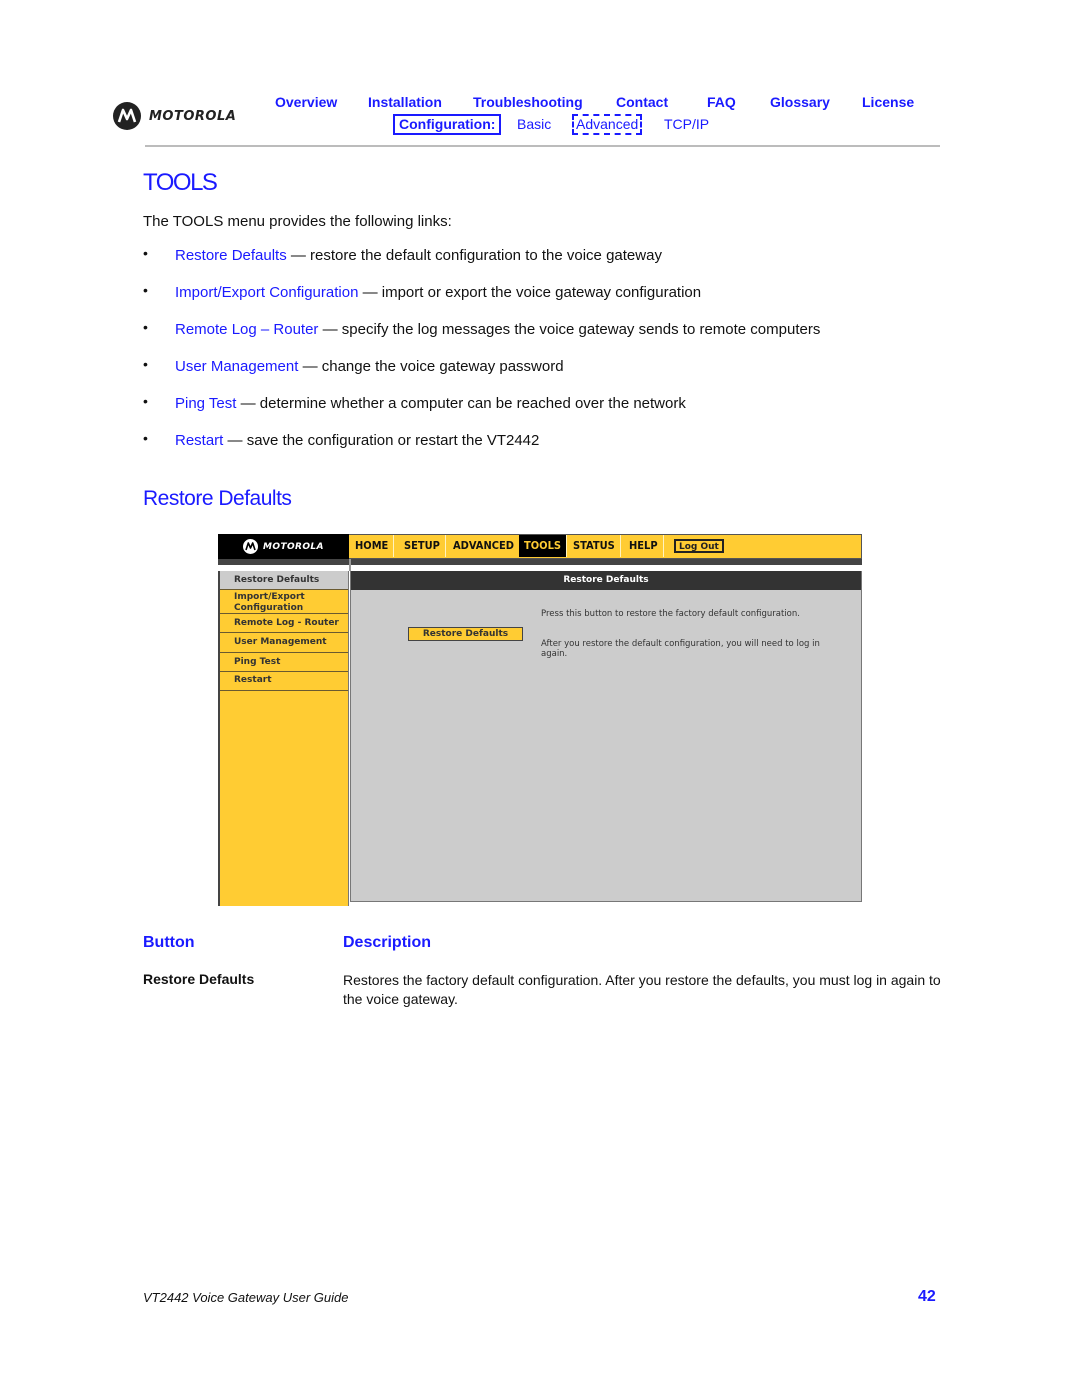 The width and height of the screenshot is (1080, 1397). I want to click on router-divider-vertical, so click(350, 565).